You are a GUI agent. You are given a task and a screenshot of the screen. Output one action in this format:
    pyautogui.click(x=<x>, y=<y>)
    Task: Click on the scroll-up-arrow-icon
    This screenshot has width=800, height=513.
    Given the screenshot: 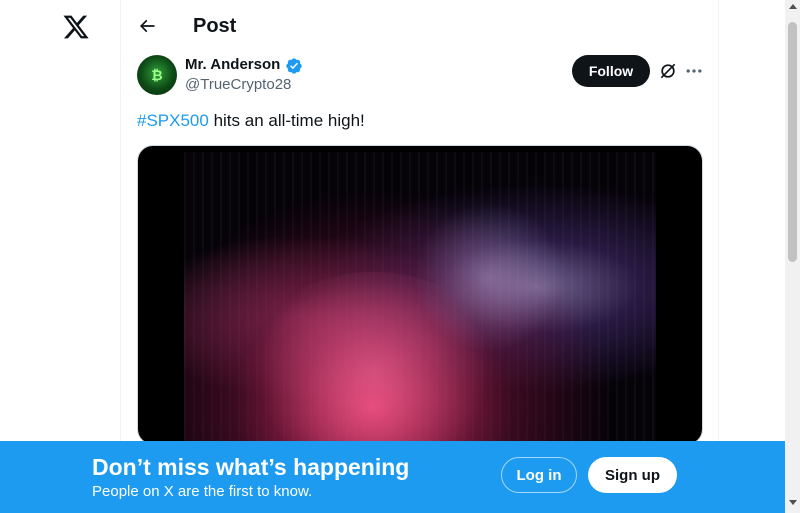 What is the action you would take?
    pyautogui.click(x=793, y=6)
    